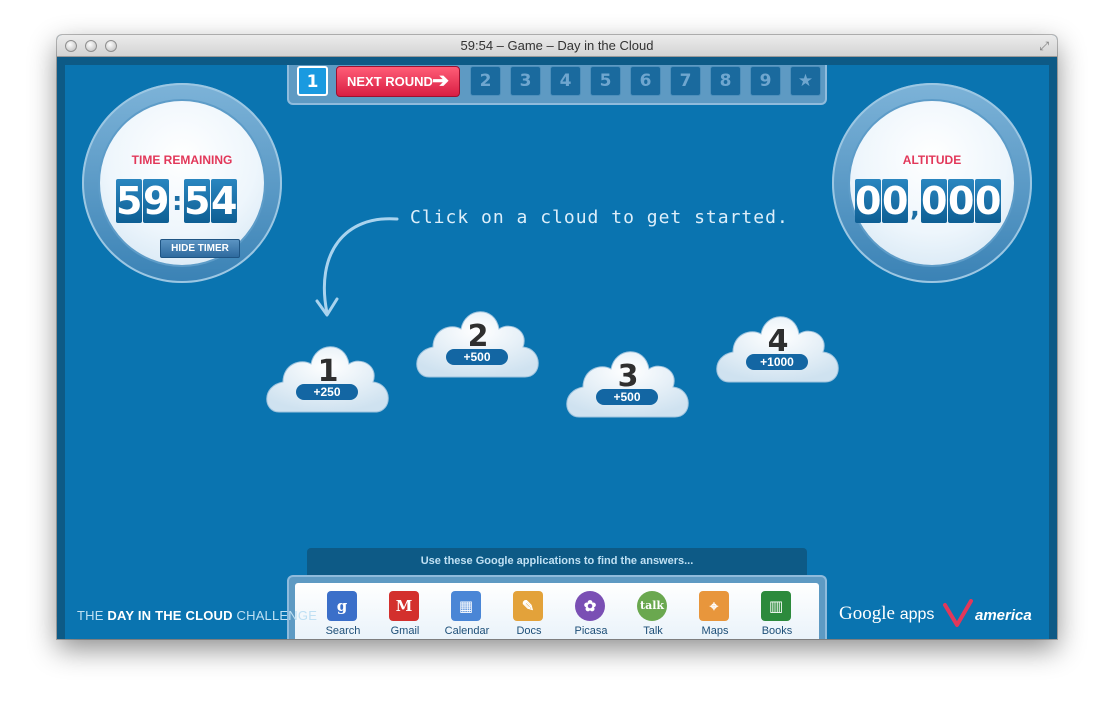 Image resolution: width=1114 pixels, height=718 pixels. I want to click on app-label: Calendar, so click(467, 631).